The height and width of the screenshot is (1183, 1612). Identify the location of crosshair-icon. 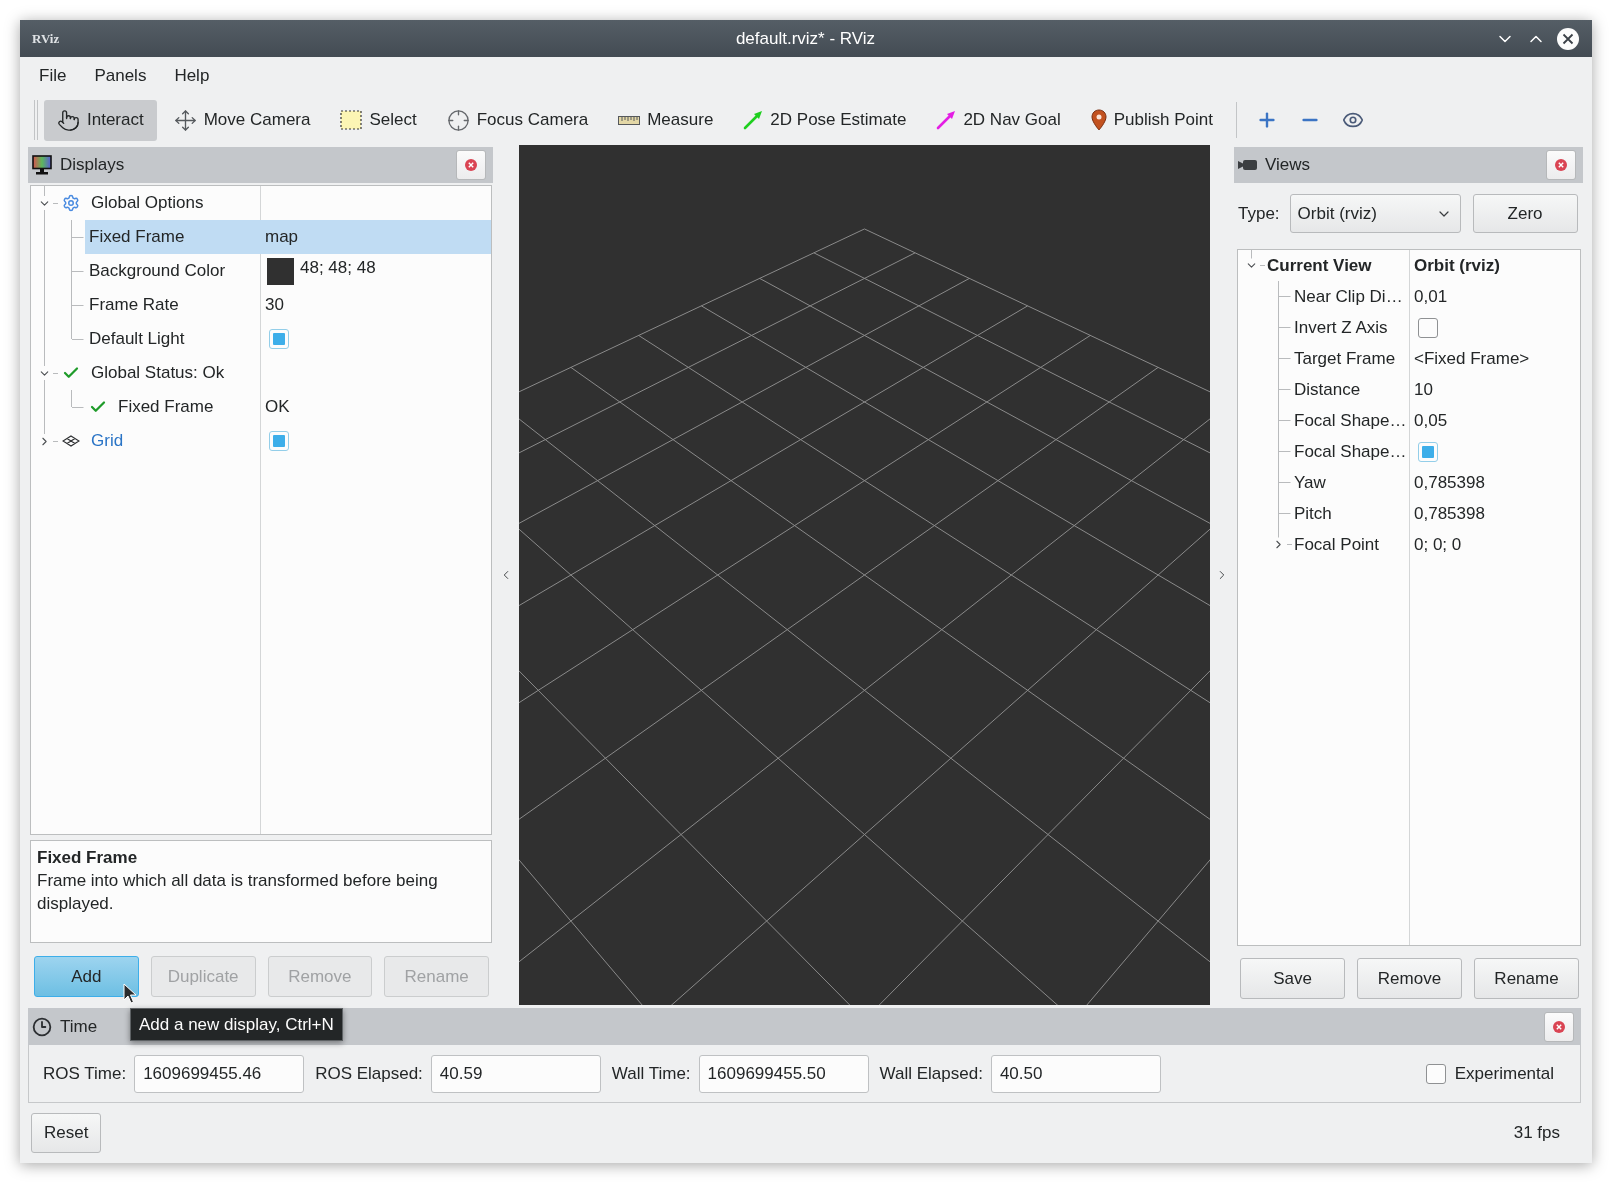
(458, 120).